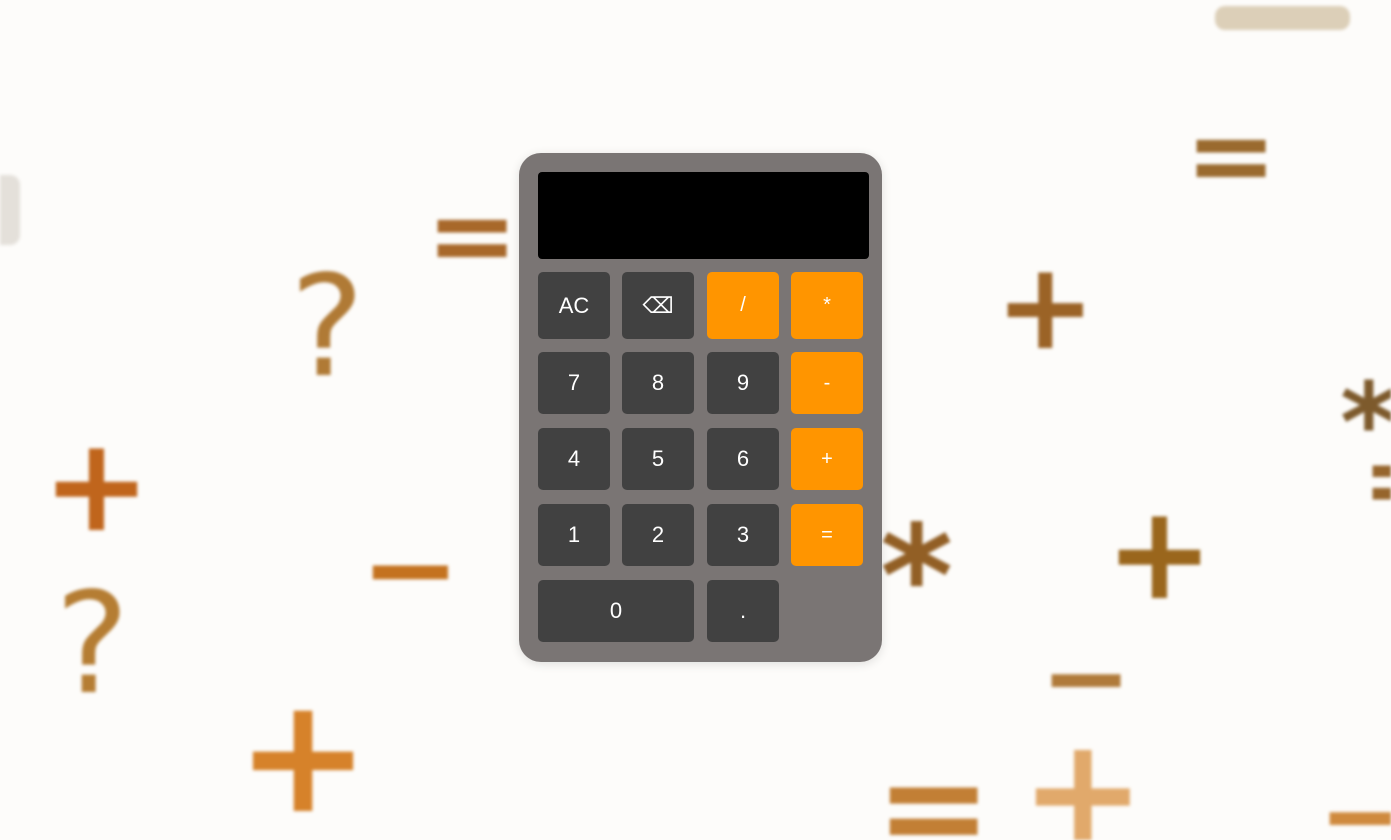 The width and height of the screenshot is (1391, 840). I want to click on digit-3-button: 3, so click(743, 535).